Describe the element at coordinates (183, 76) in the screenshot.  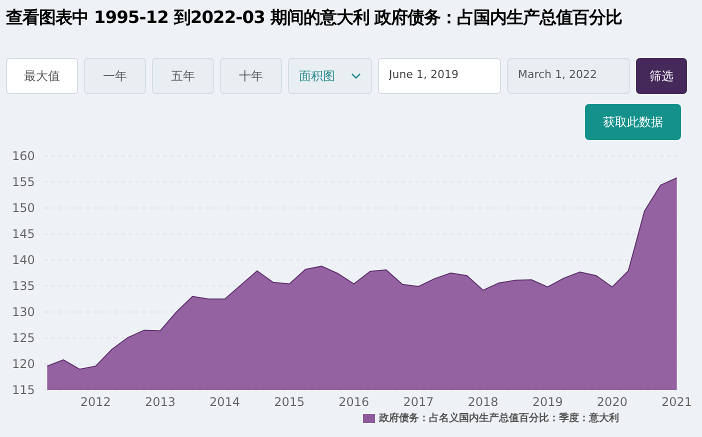
I see `range-button: 五年` at that location.